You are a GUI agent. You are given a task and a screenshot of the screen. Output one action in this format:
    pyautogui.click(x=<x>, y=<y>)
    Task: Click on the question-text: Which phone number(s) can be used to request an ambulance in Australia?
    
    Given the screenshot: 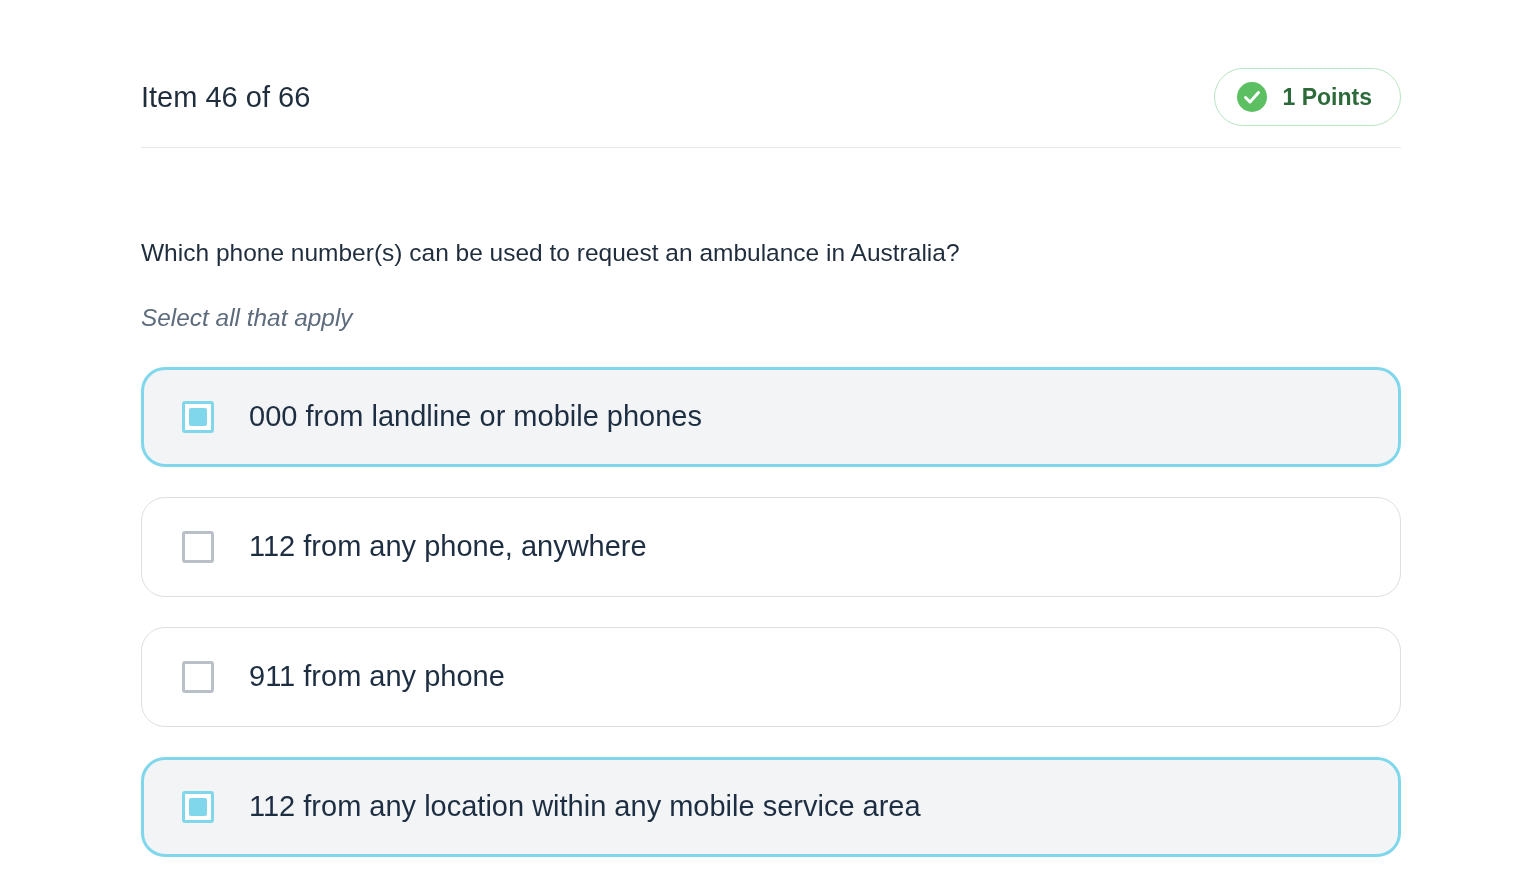 What is the action you would take?
    pyautogui.click(x=551, y=253)
    